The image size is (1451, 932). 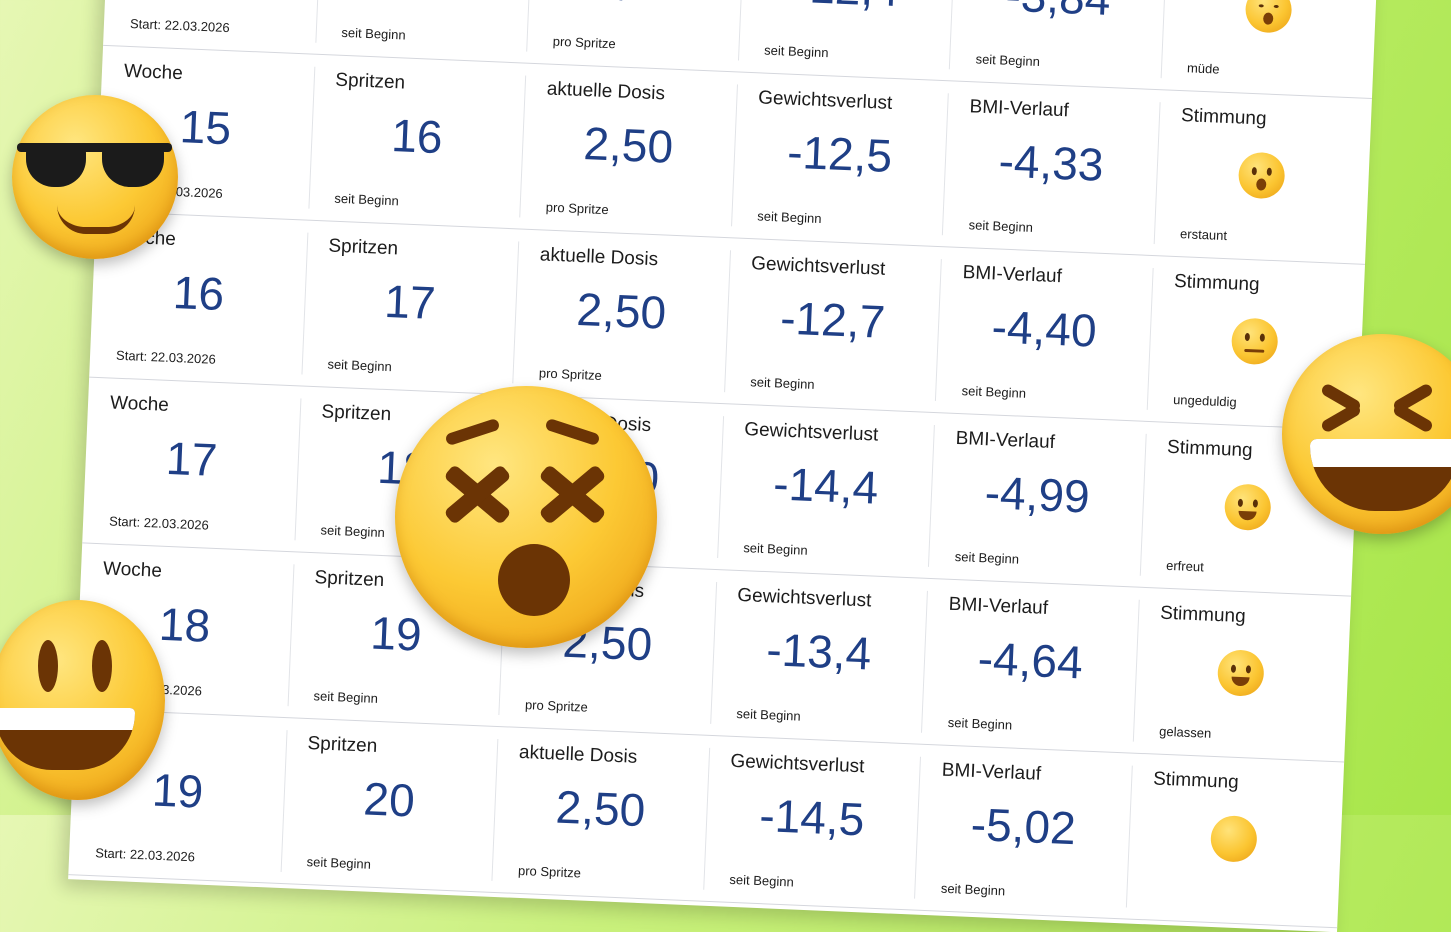 I want to click on injections-value: 20, so click(x=389, y=799).